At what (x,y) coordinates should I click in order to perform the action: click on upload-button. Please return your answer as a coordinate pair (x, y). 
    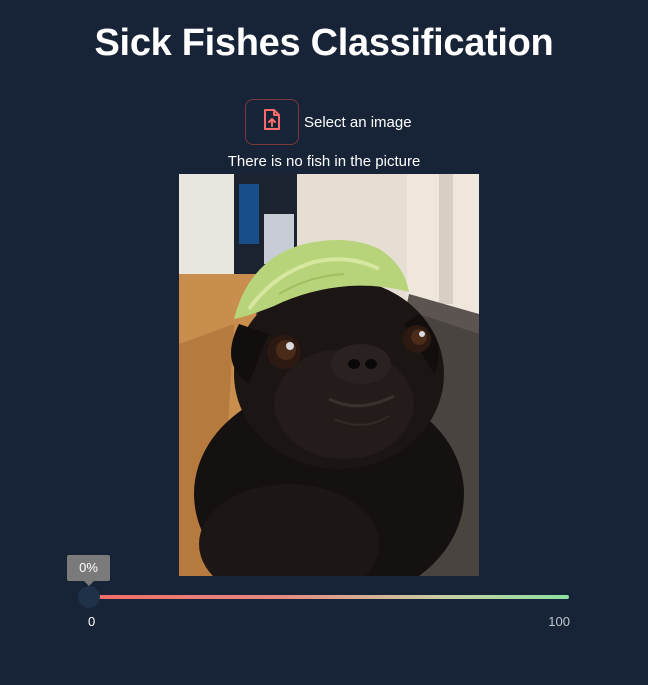
    Looking at the image, I should click on (272, 122).